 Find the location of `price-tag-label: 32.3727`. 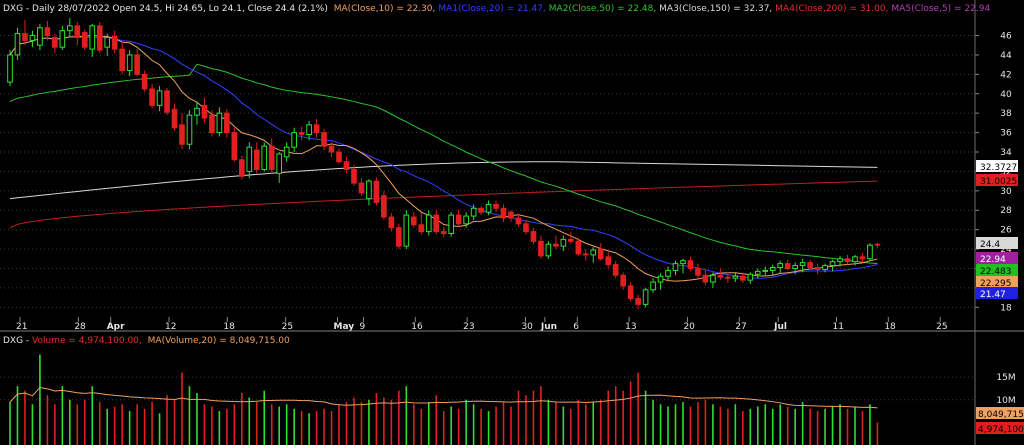

price-tag-label: 32.3727 is located at coordinates (998, 168).